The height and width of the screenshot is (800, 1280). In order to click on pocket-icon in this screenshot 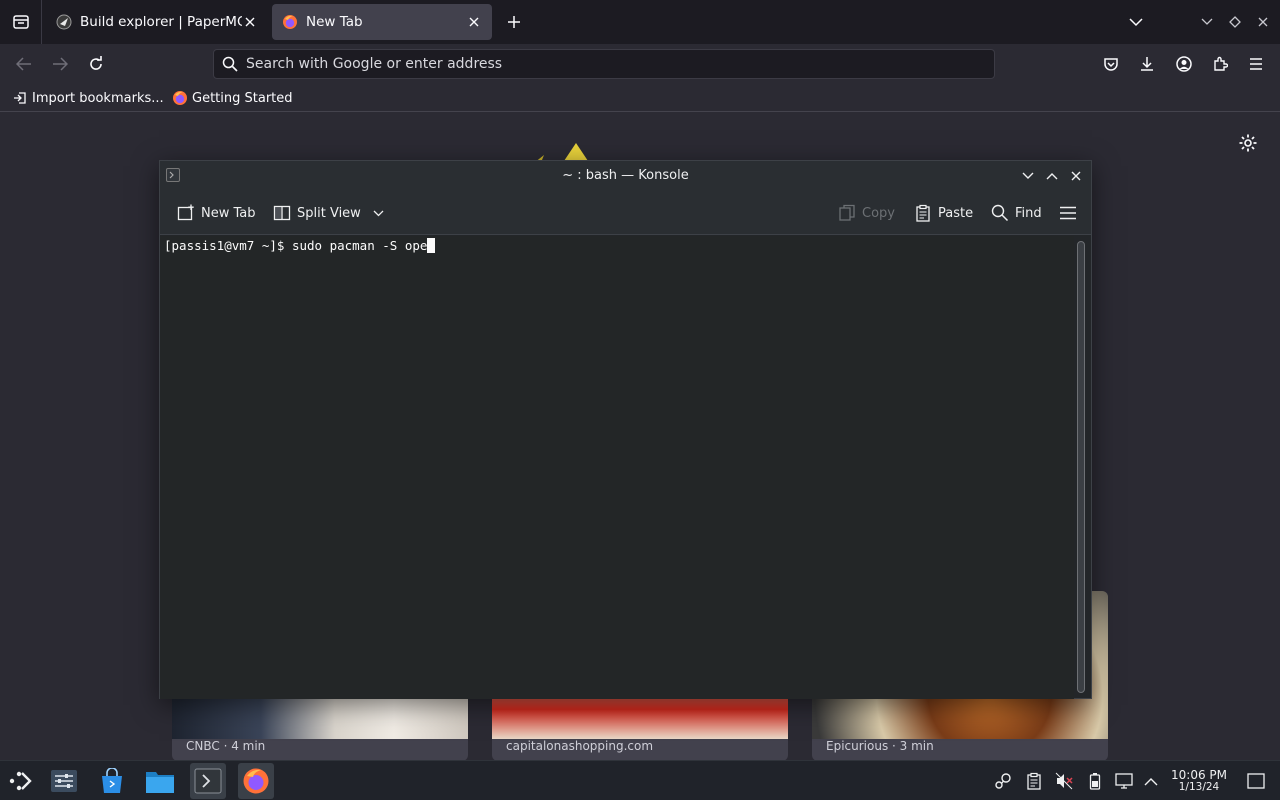, I will do `click(1111, 64)`.